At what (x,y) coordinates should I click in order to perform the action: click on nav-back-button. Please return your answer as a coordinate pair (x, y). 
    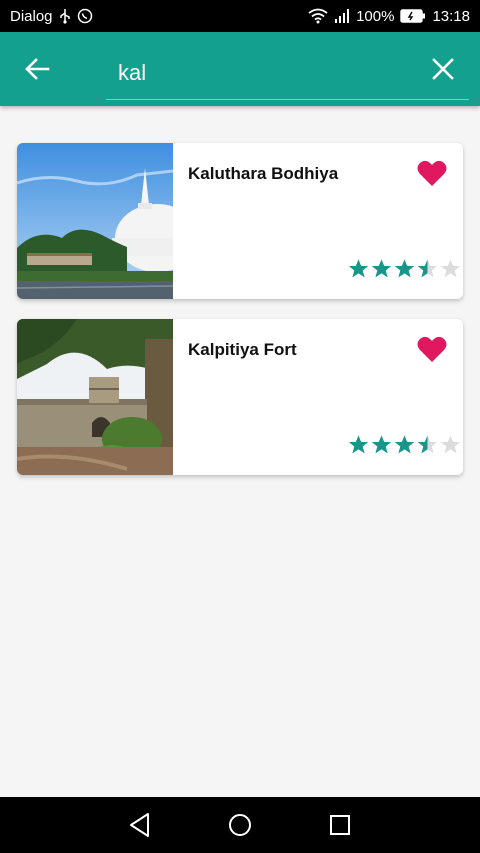
    Looking at the image, I should click on (140, 825).